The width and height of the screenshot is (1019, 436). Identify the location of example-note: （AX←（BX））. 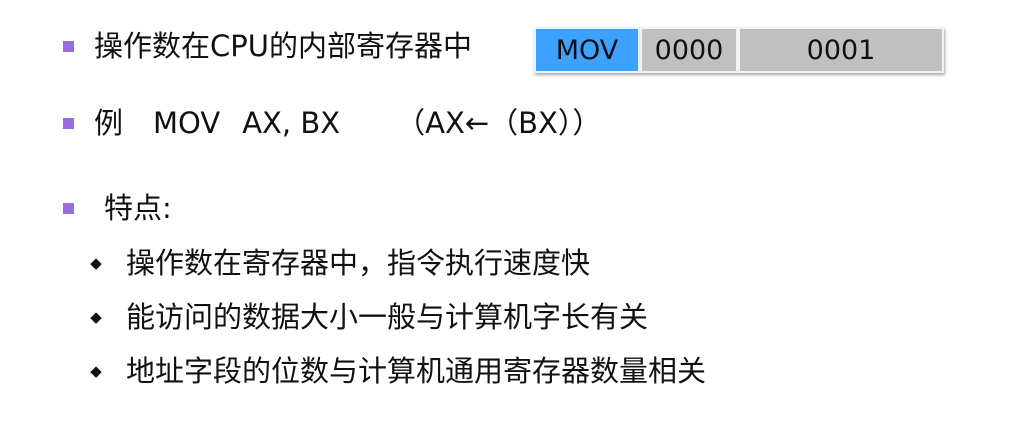
(499, 123).